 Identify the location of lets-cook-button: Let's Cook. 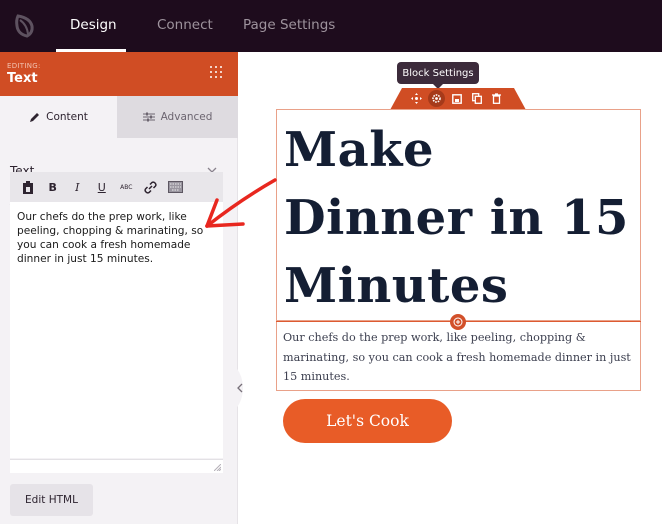
(367, 421).